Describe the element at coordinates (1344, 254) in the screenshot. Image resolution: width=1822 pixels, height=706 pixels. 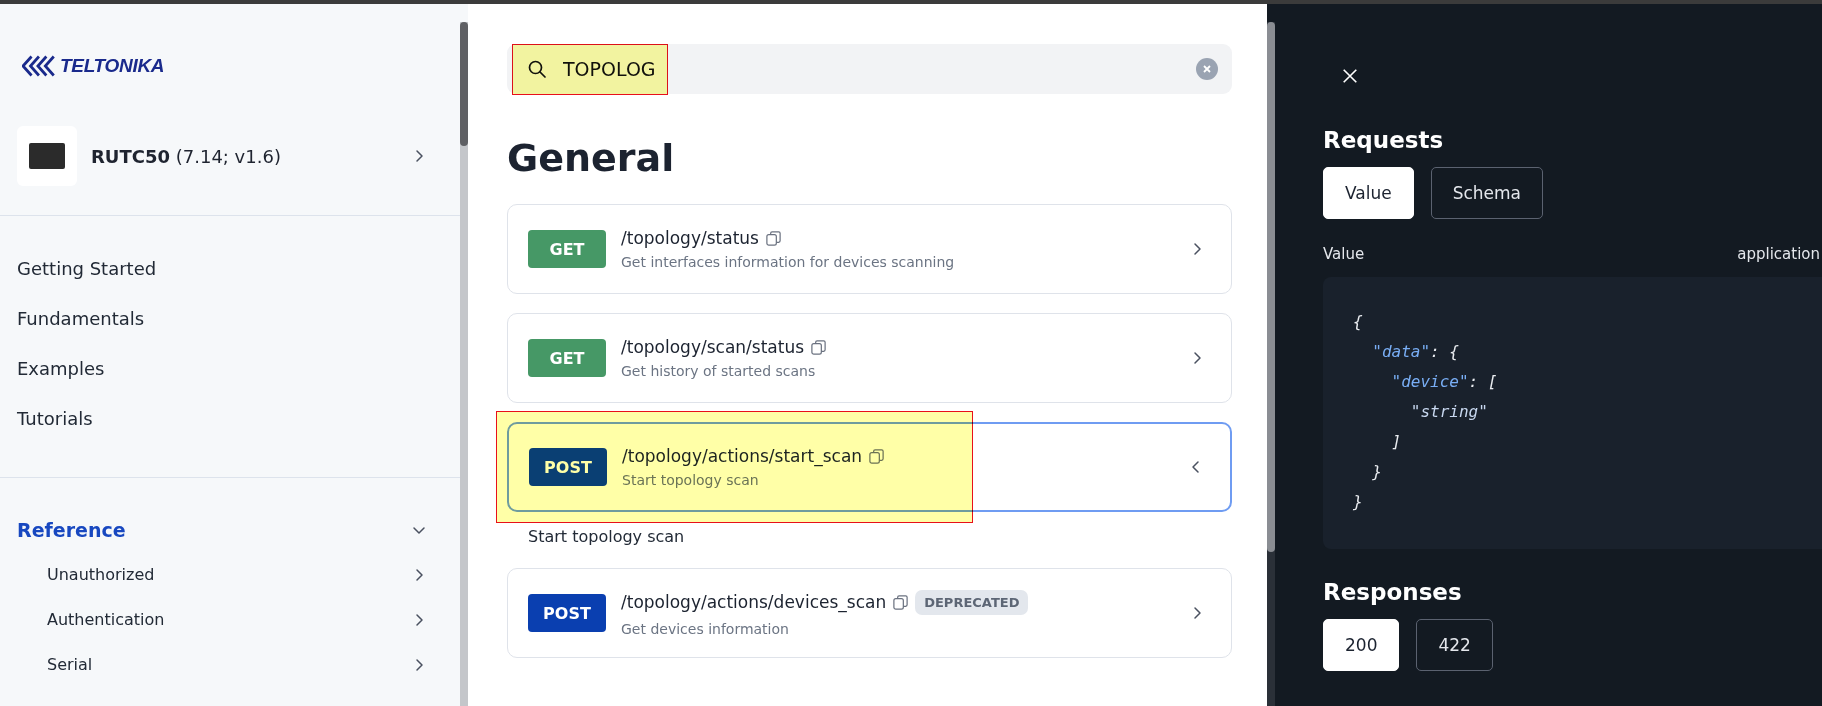
I see `value-label: Value` at that location.